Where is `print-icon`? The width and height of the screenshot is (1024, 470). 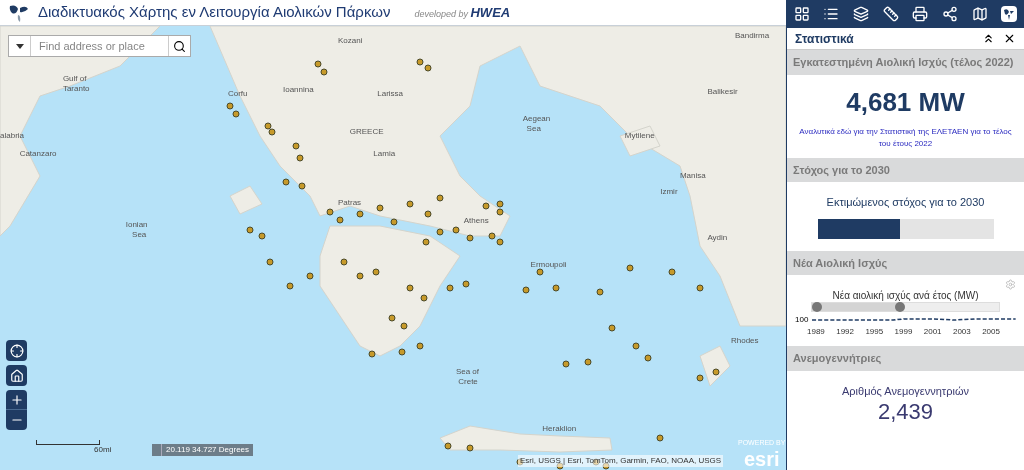
print-icon is located at coordinates (920, 14).